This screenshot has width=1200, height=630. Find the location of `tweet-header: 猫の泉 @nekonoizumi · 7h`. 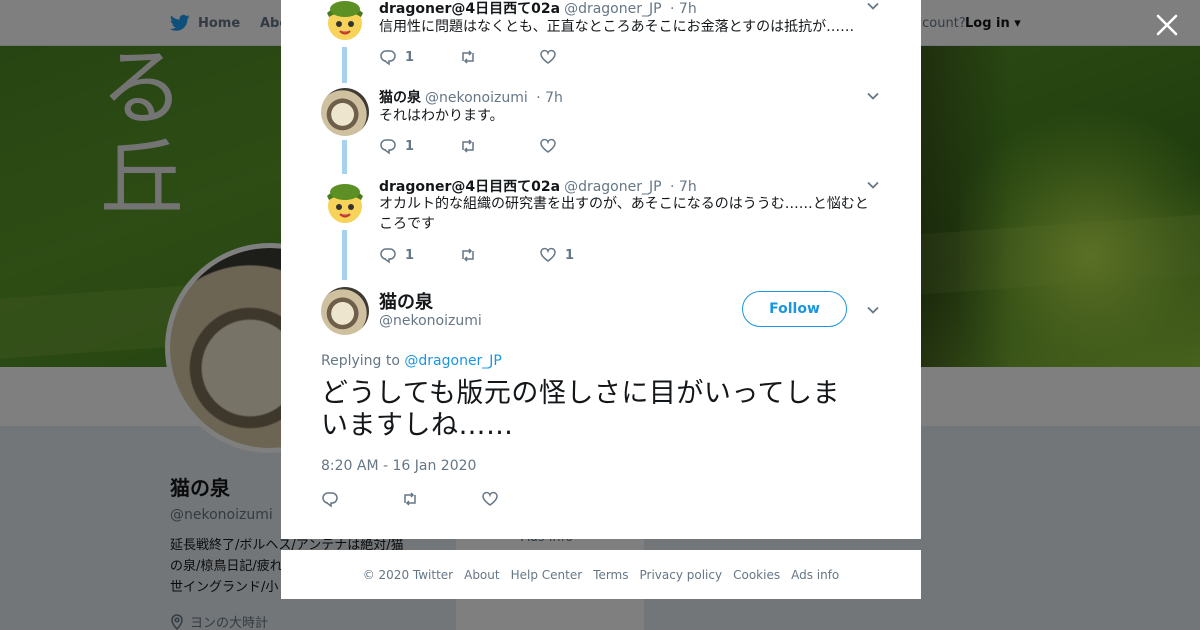

tweet-header: 猫の泉 @nekonoizumi · 7h is located at coordinates (471, 97).